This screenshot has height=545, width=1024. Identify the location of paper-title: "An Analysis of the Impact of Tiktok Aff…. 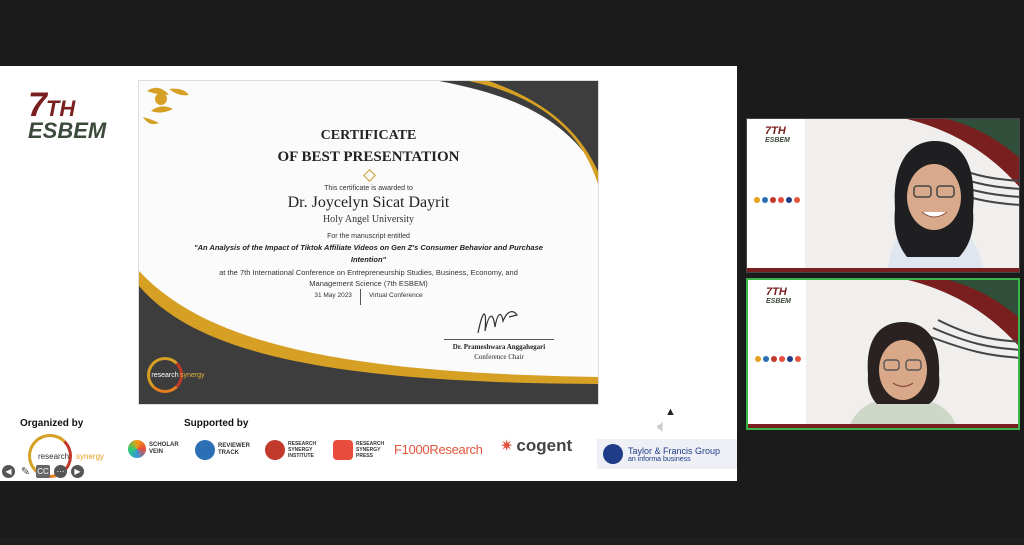
(368, 253).